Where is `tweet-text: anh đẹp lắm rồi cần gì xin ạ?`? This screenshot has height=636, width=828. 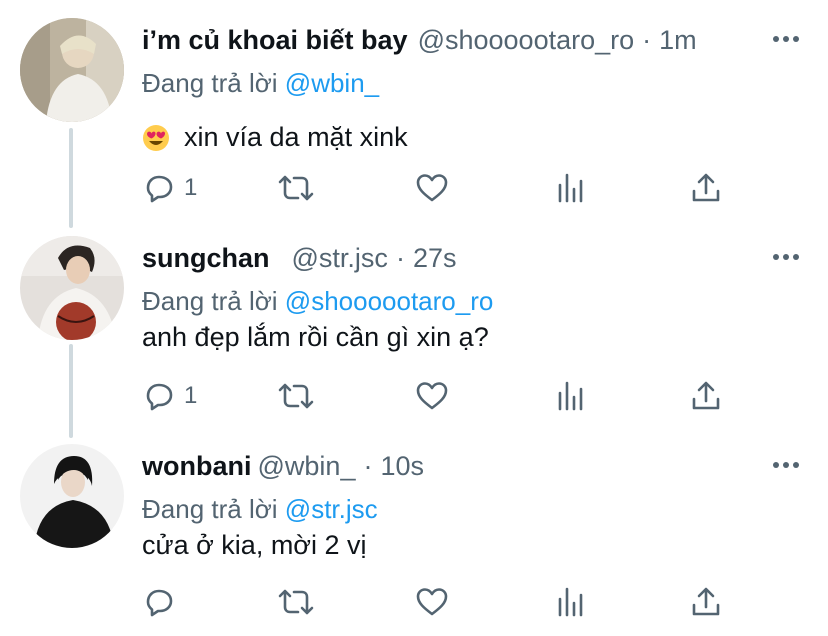 tweet-text: anh đẹp lắm rồi cần gì xin ạ? is located at coordinates (315, 337).